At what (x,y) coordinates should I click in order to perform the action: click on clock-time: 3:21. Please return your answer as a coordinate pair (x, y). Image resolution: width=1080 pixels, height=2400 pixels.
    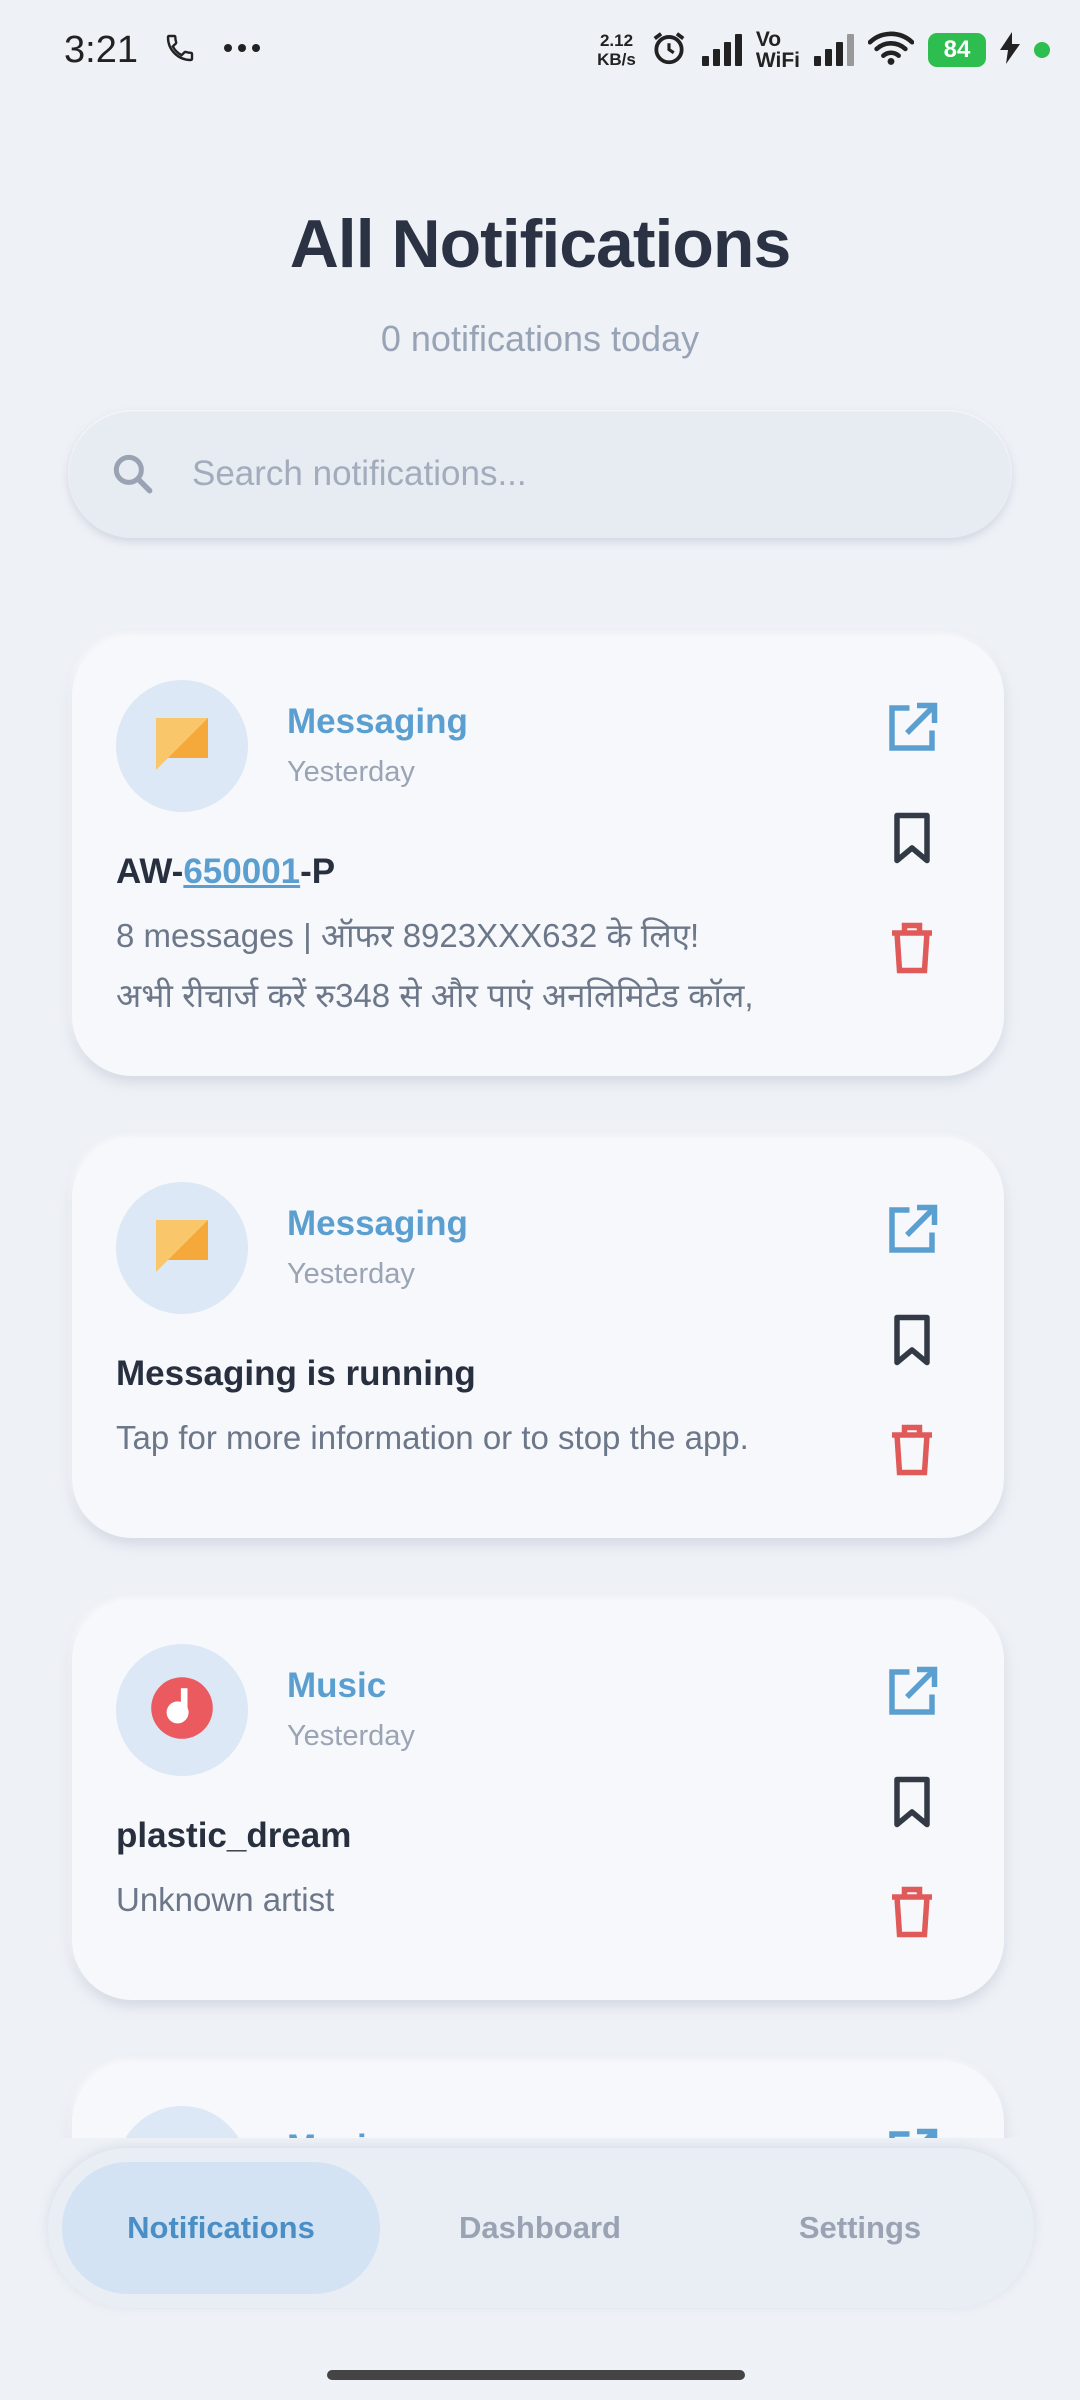
    Looking at the image, I should click on (101, 49).